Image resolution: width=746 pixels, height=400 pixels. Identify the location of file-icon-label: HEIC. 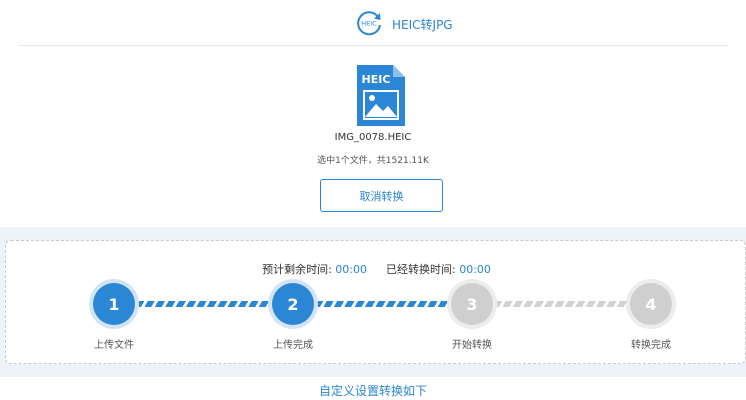
(376, 79).